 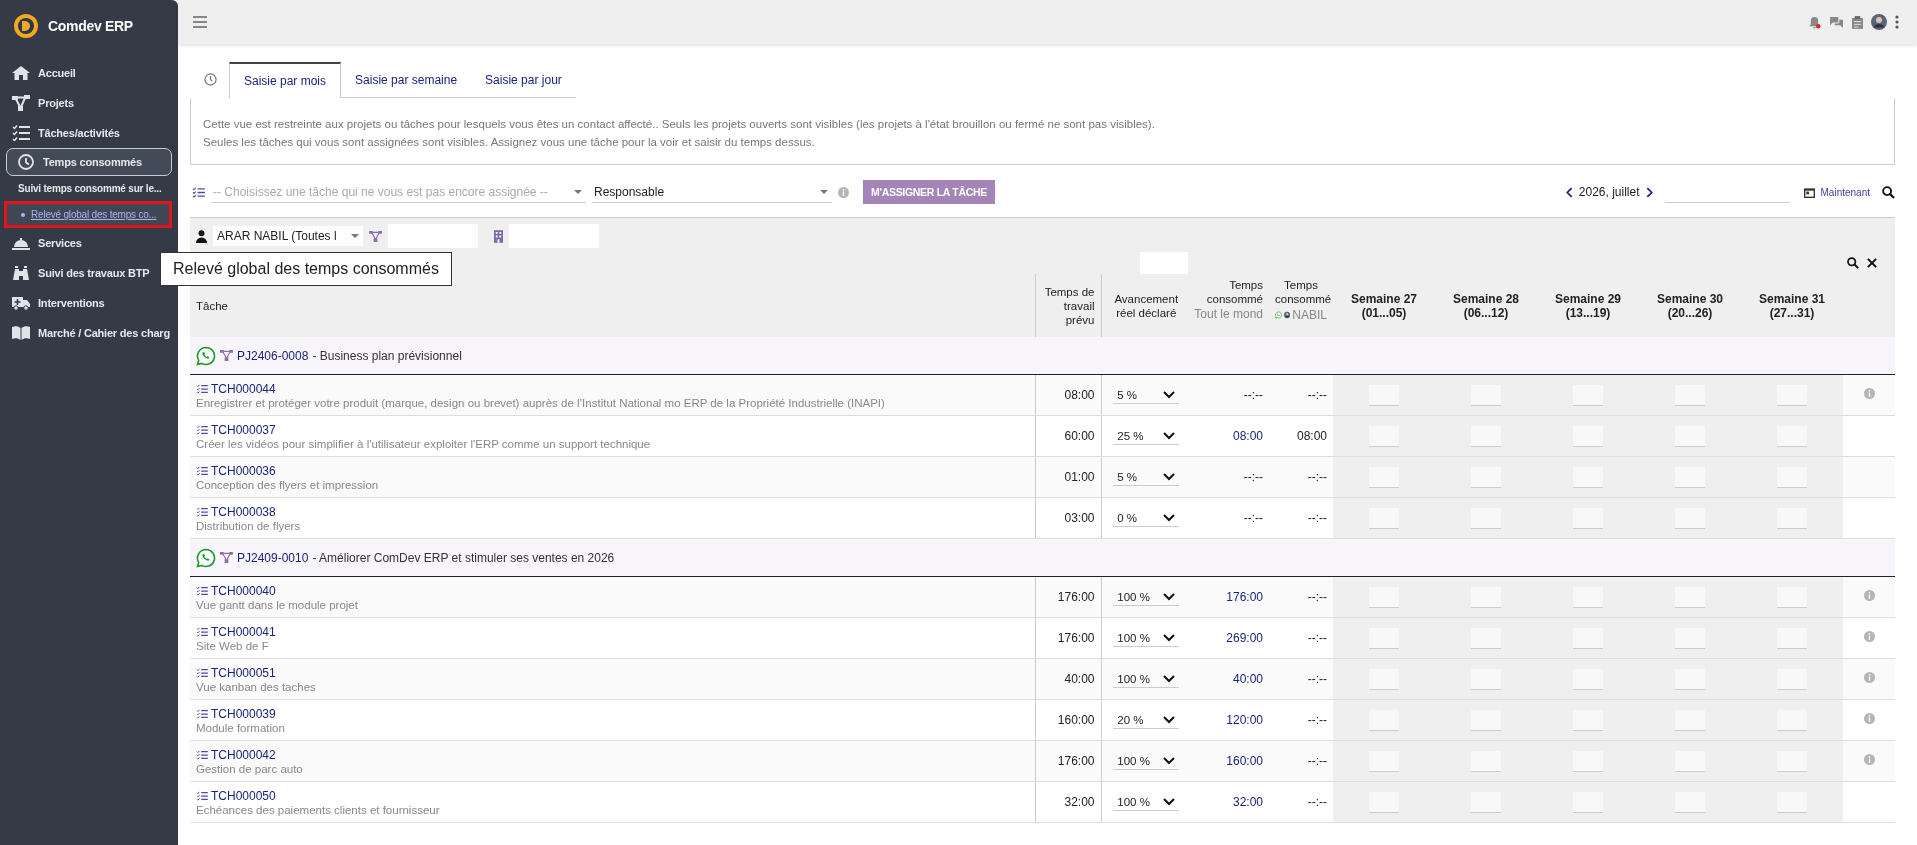 I want to click on project-title: - Business plan prévisionnel, so click(x=387, y=355).